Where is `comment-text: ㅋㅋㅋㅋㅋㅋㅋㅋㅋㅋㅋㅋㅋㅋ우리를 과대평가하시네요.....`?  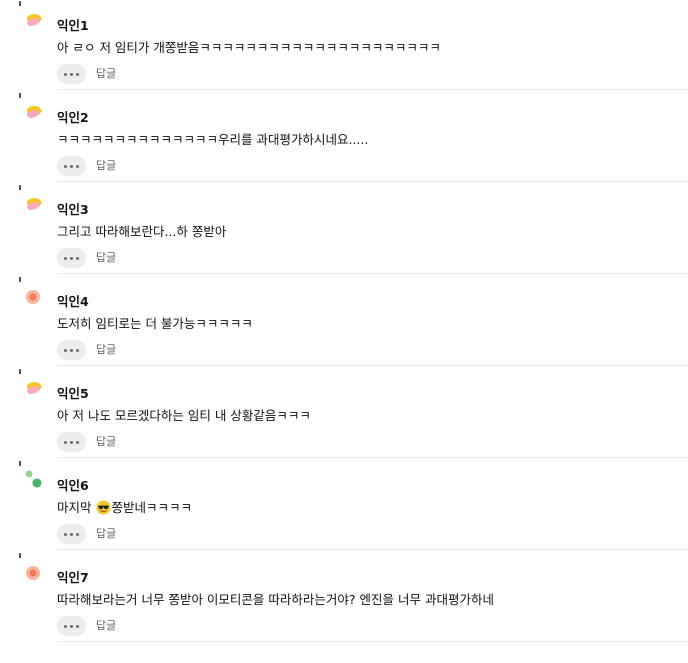 comment-text: ㅋㅋㅋㅋㅋㅋㅋㅋㅋㅋㅋㅋㅋㅋ우리를 과대평가하시네요..... is located at coordinates (213, 139).